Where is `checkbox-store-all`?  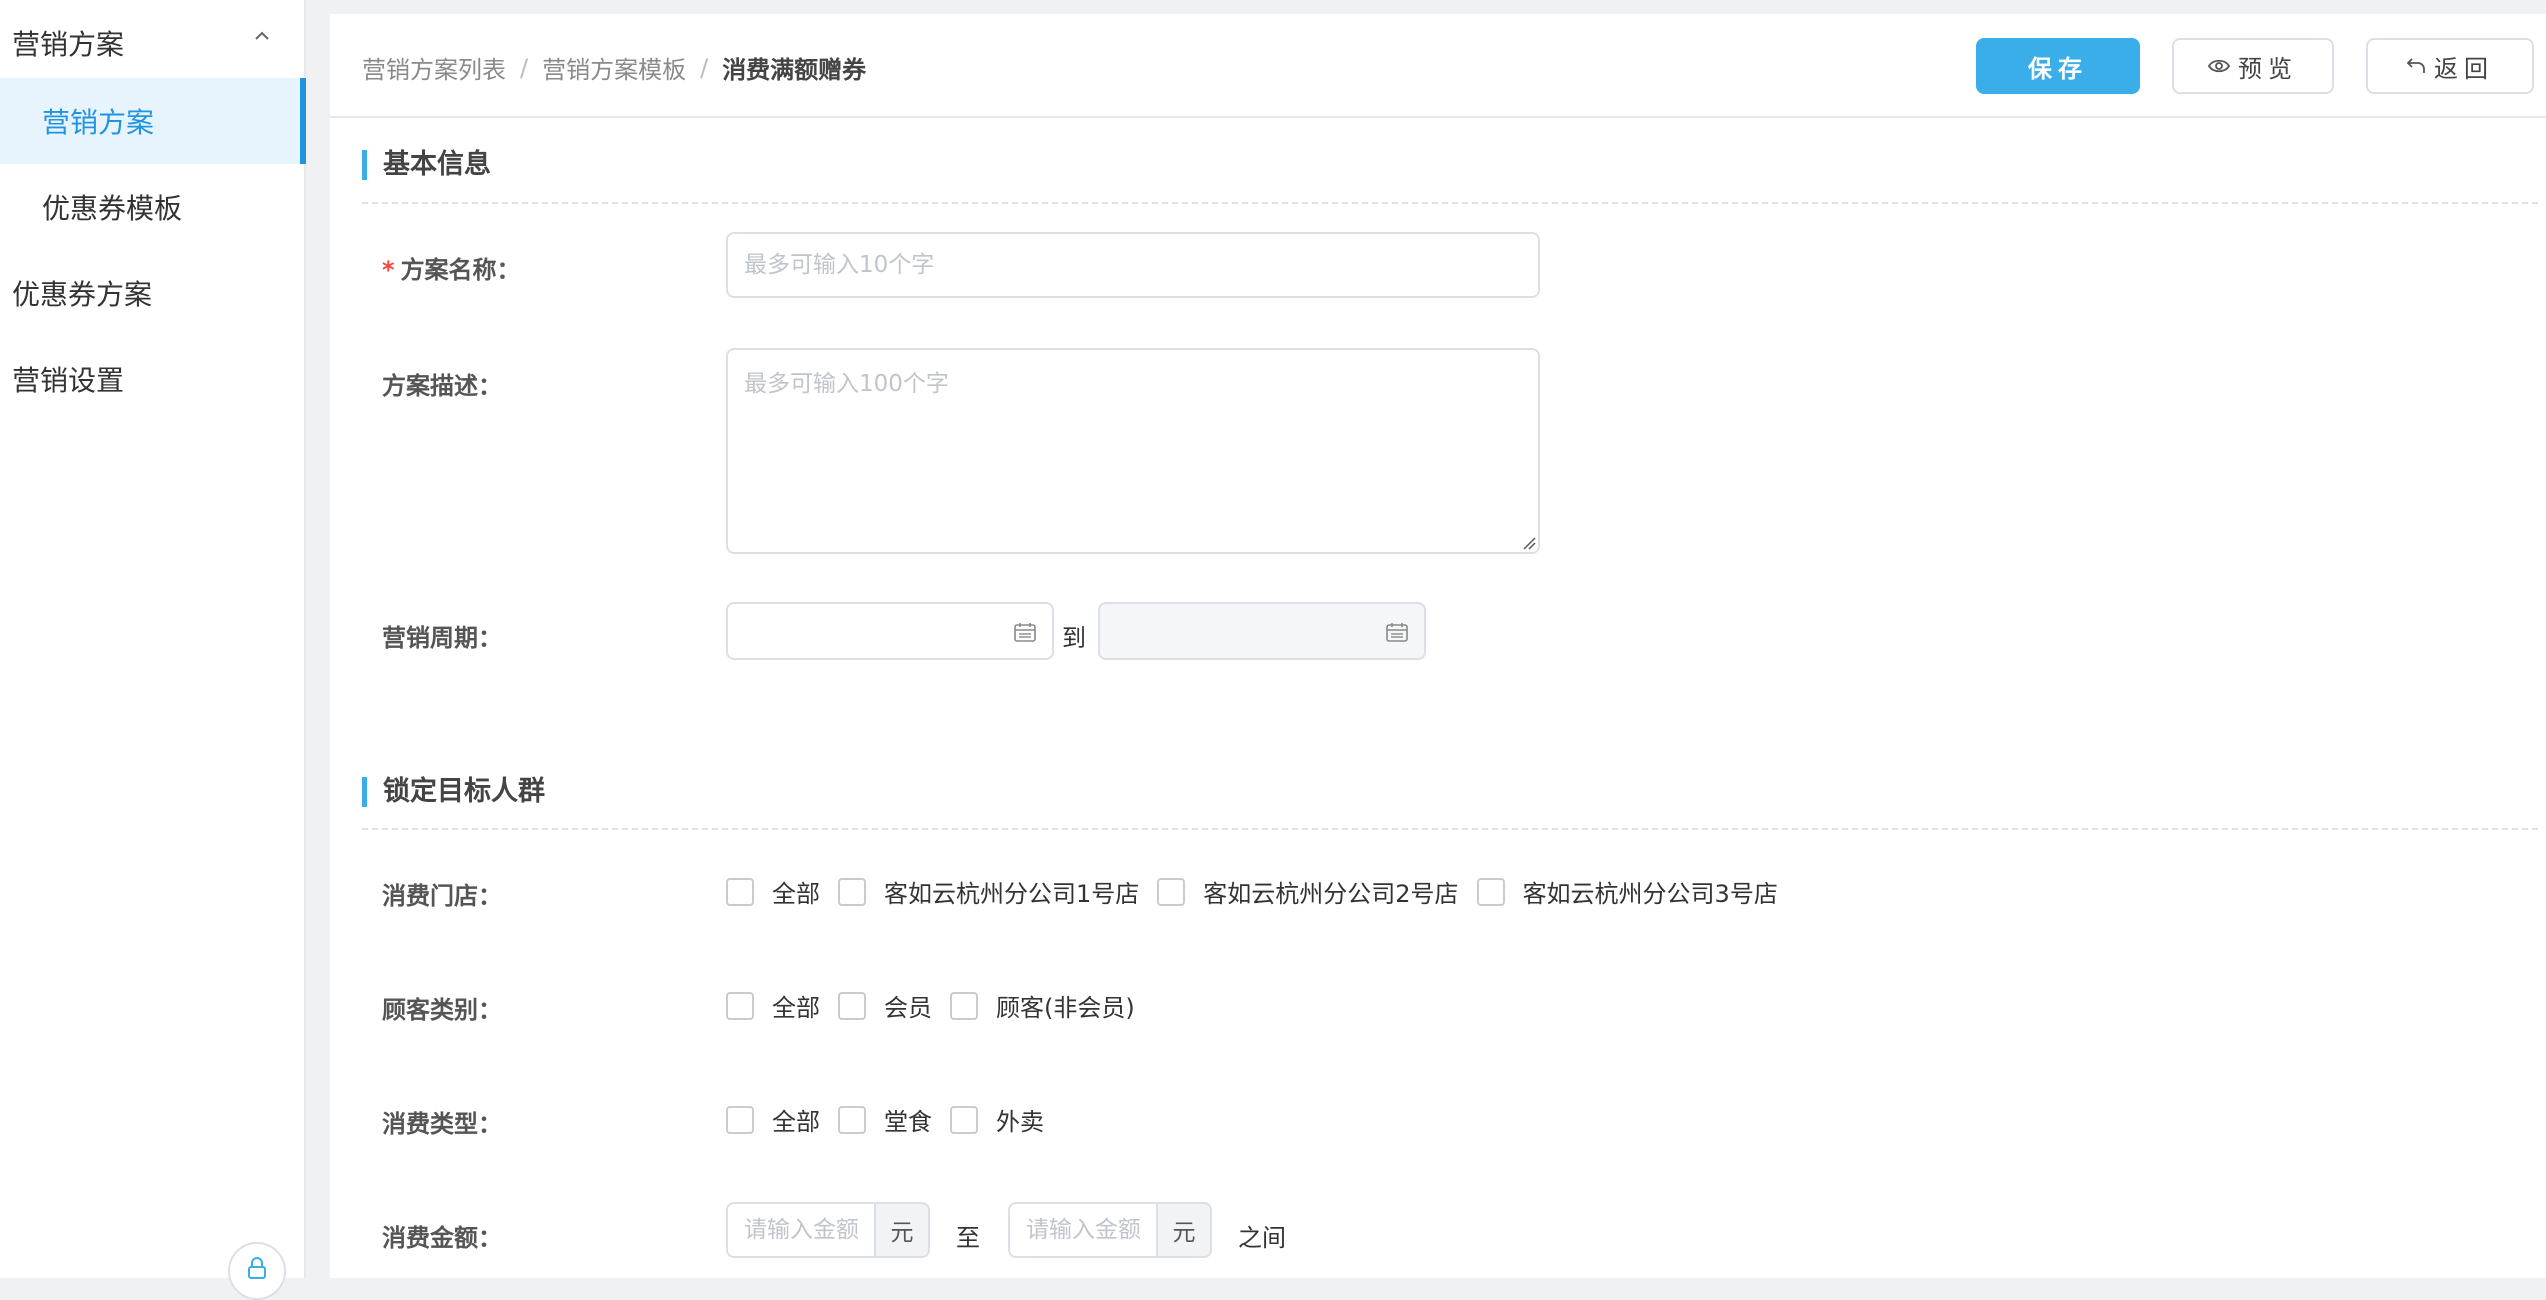 checkbox-store-all is located at coordinates (740, 891).